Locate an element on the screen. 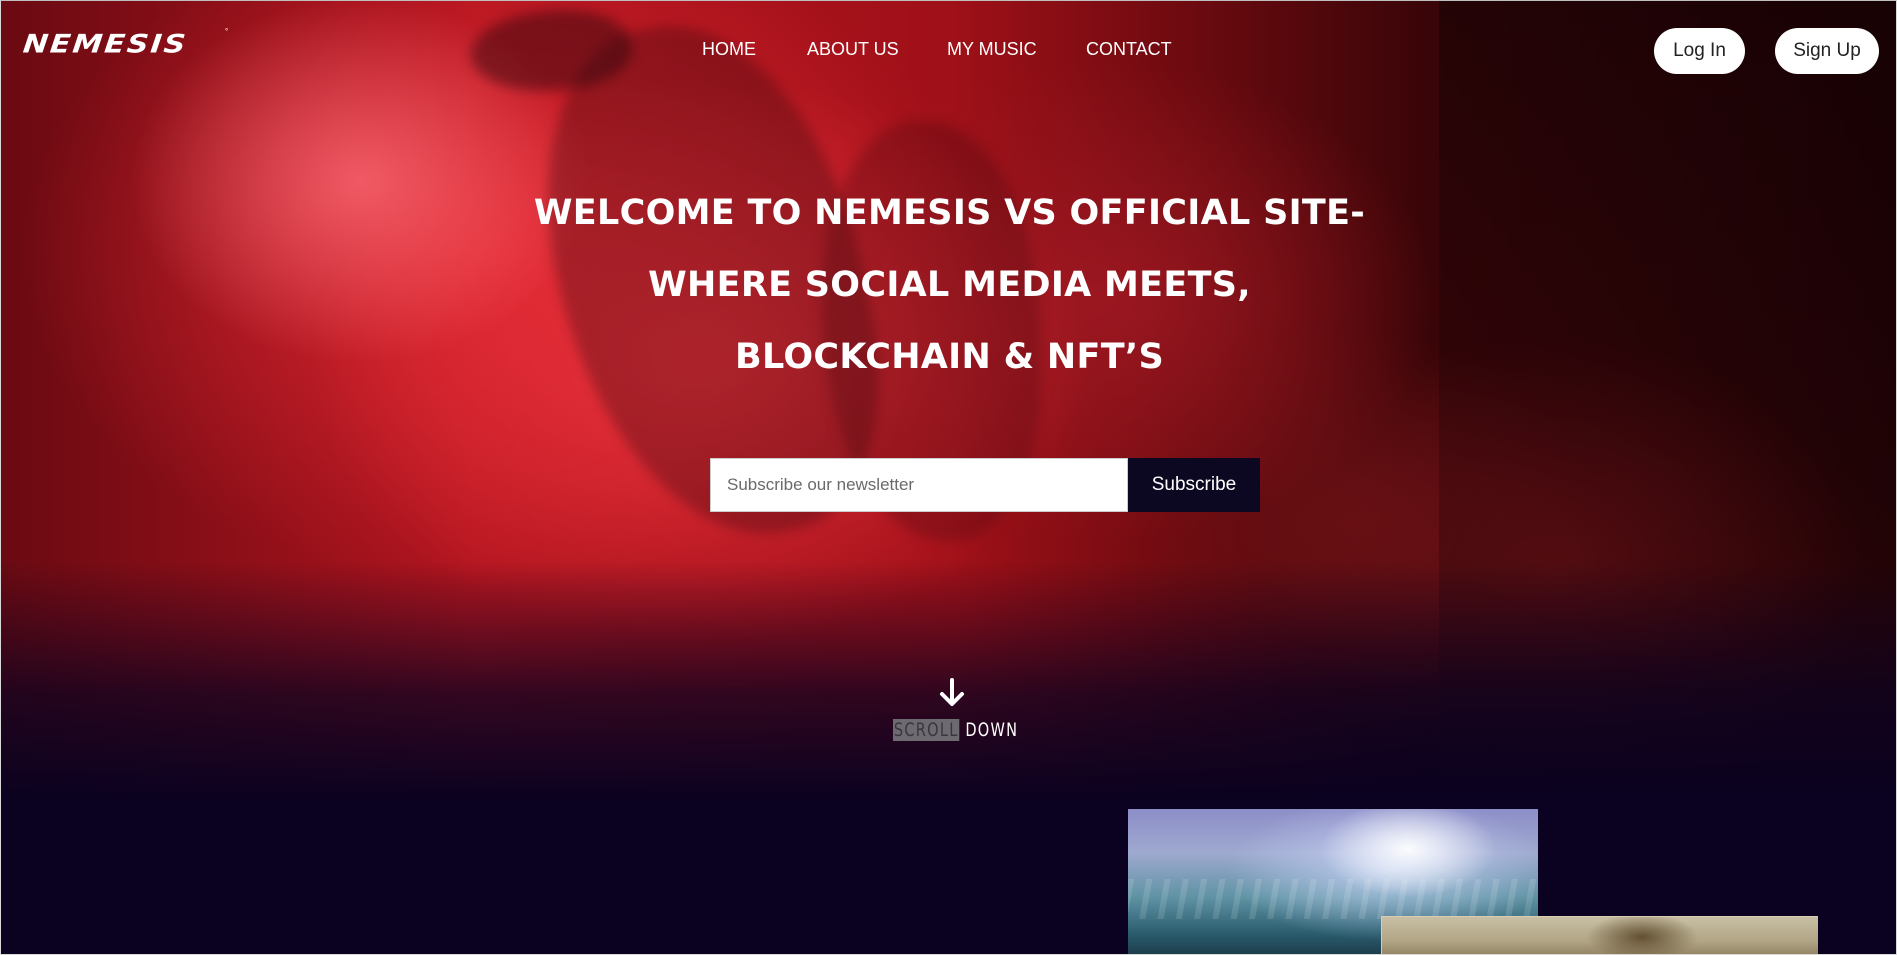 The image size is (1897, 955). signup-button: Sign Up is located at coordinates (1827, 51).